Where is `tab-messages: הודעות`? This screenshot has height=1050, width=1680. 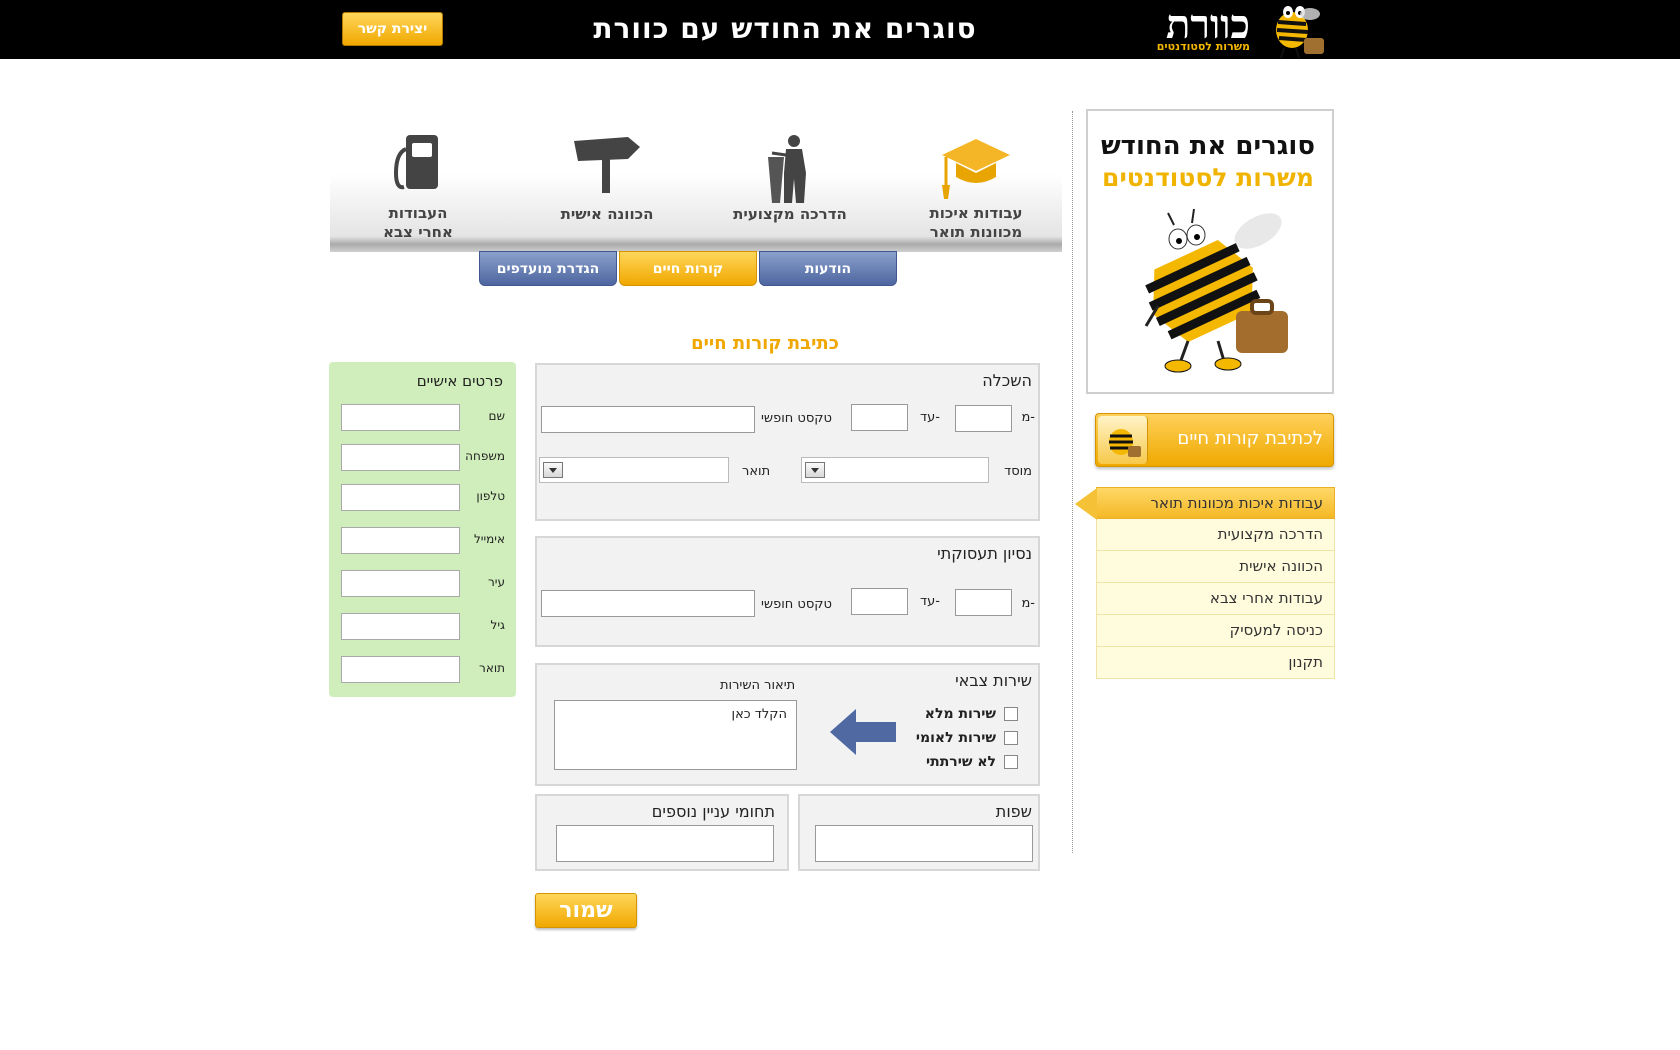 tab-messages: הודעות is located at coordinates (828, 268).